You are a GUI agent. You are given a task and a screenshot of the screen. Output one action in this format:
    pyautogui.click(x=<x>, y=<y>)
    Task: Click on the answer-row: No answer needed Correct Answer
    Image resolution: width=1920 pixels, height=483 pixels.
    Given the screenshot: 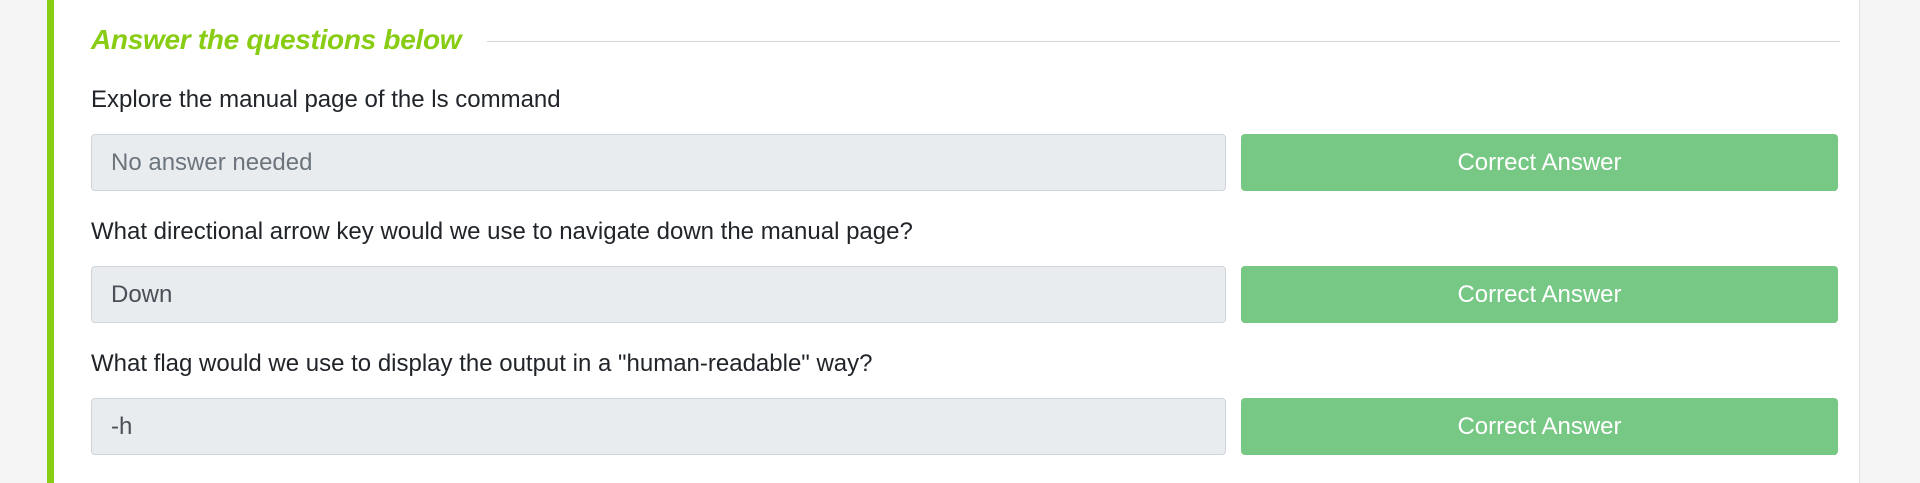 What is the action you would take?
    pyautogui.click(x=965, y=162)
    